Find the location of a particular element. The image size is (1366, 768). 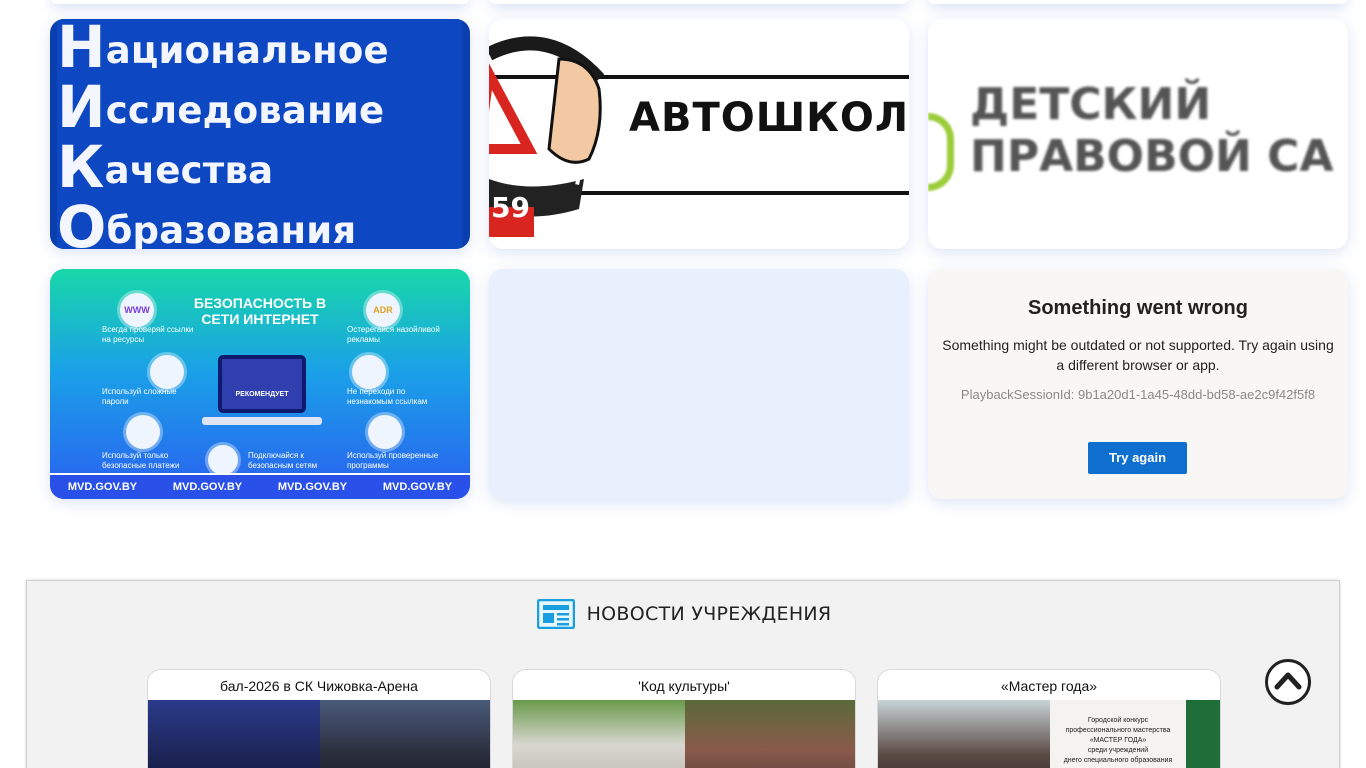

laptop-base is located at coordinates (262, 421).